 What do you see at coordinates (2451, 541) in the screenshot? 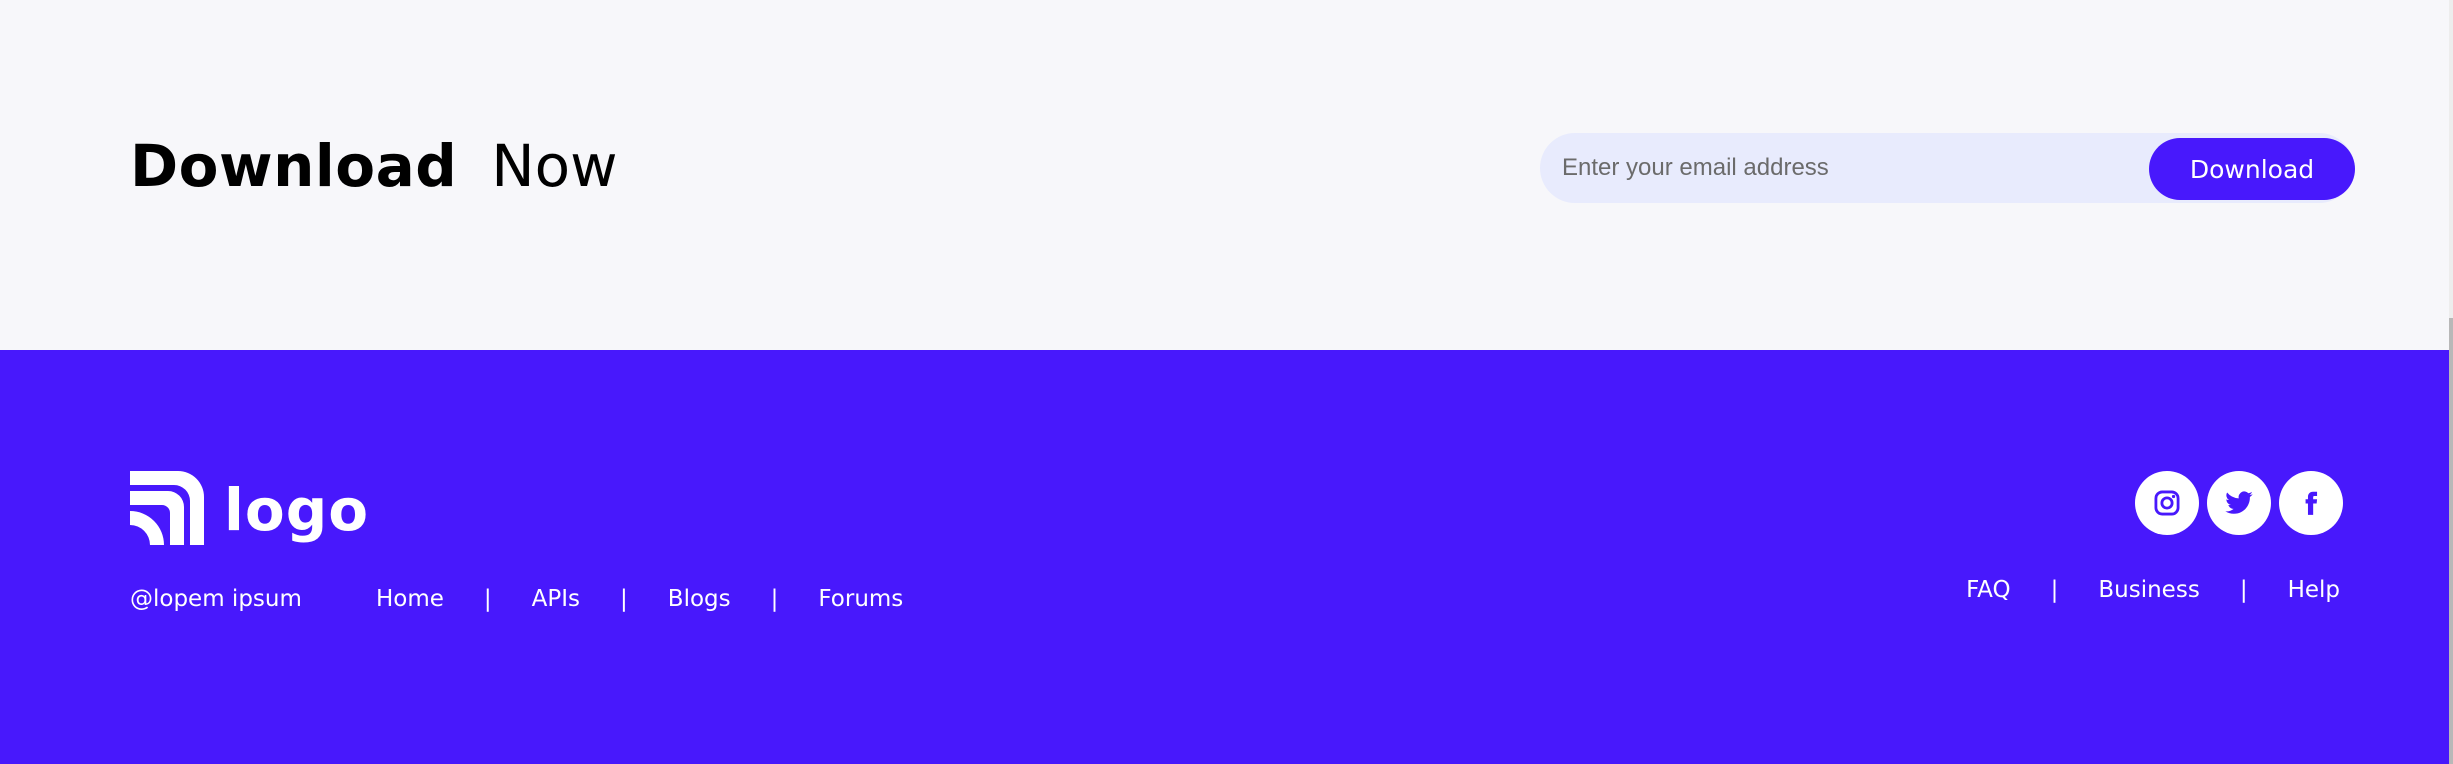
I see `scrollbar-thumb` at bounding box center [2451, 541].